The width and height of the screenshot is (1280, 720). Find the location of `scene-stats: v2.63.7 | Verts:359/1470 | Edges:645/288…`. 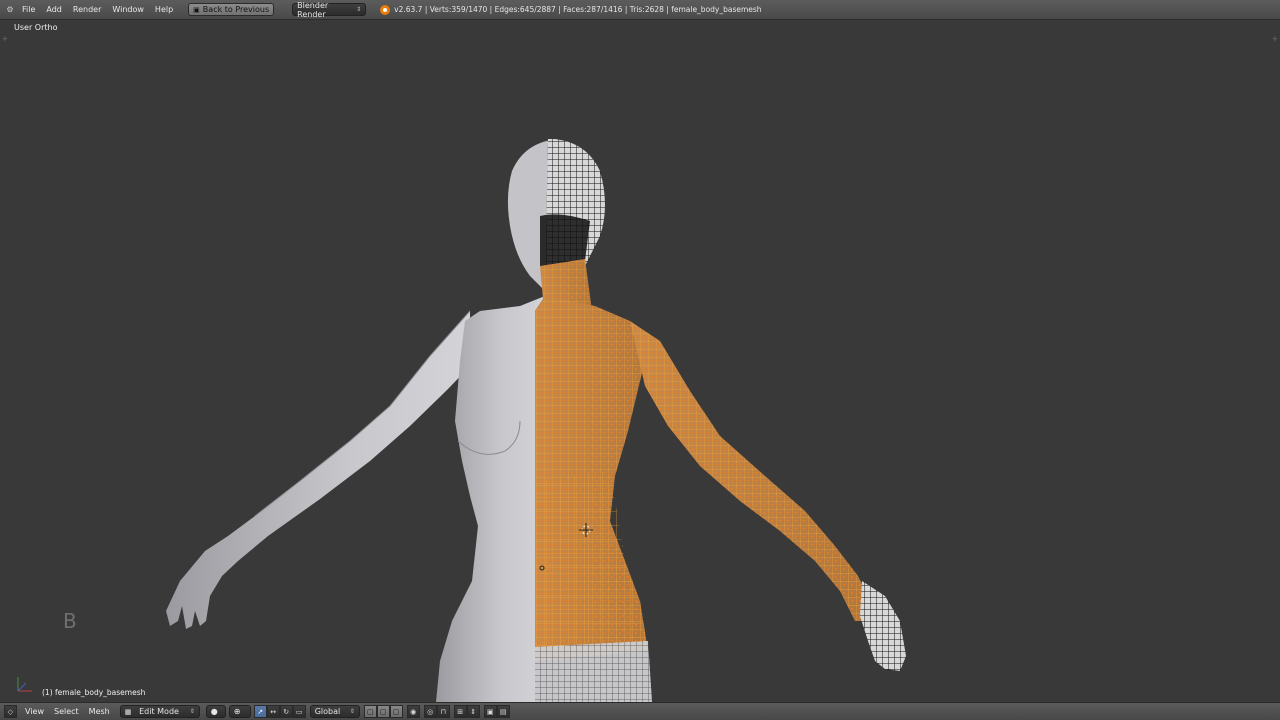

scene-stats: v2.63.7 | Verts:359/1470 | Edges:645/288… is located at coordinates (578, 9).